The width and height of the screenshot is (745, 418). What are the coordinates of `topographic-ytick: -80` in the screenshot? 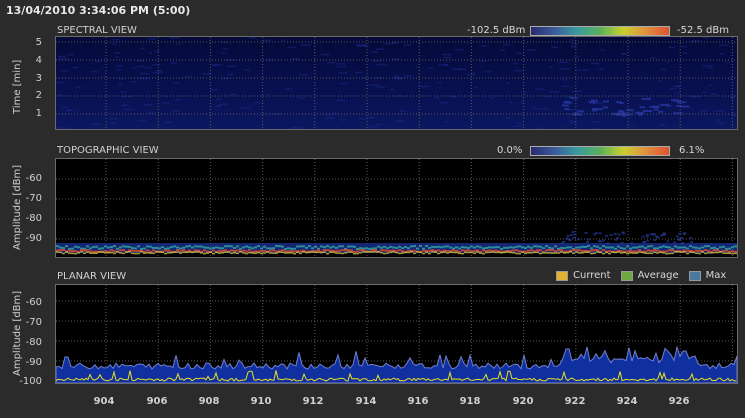 It's located at (33, 218).